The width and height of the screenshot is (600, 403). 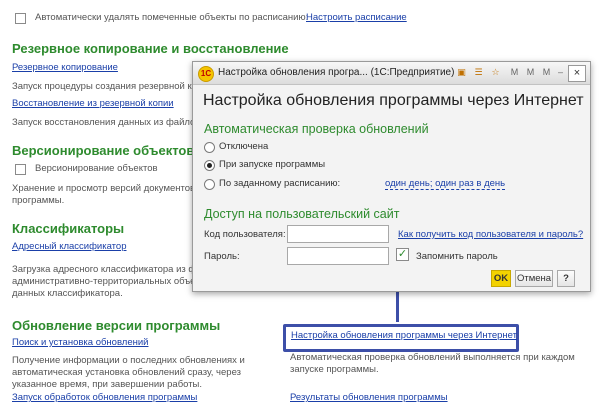 I want to click on versioning-description: Хранение и просмотр версий документов и, so click(x=108, y=188).